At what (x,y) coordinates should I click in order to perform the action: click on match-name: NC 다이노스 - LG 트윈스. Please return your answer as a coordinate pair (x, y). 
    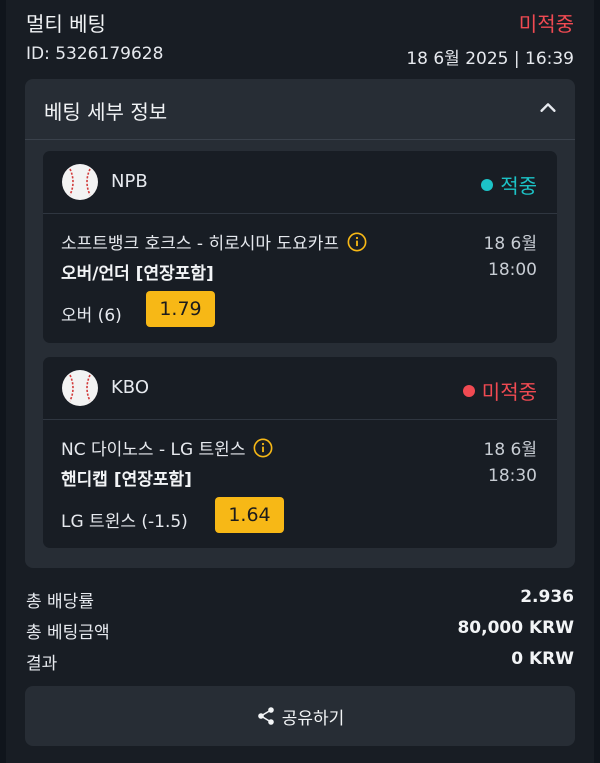
    Looking at the image, I should click on (153, 450).